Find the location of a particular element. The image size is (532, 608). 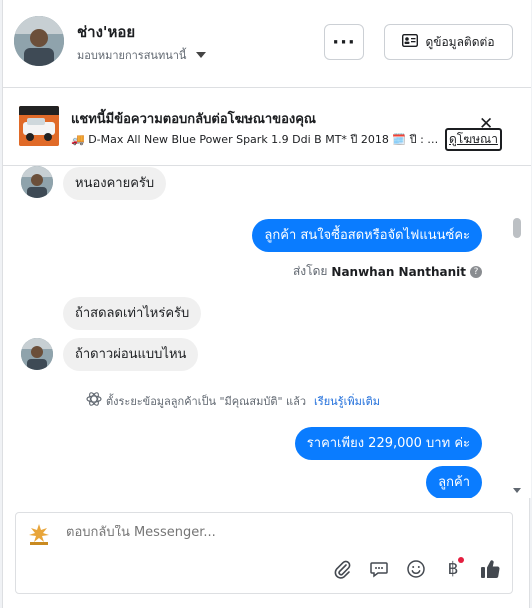

contact-avatar is located at coordinates (39, 41).